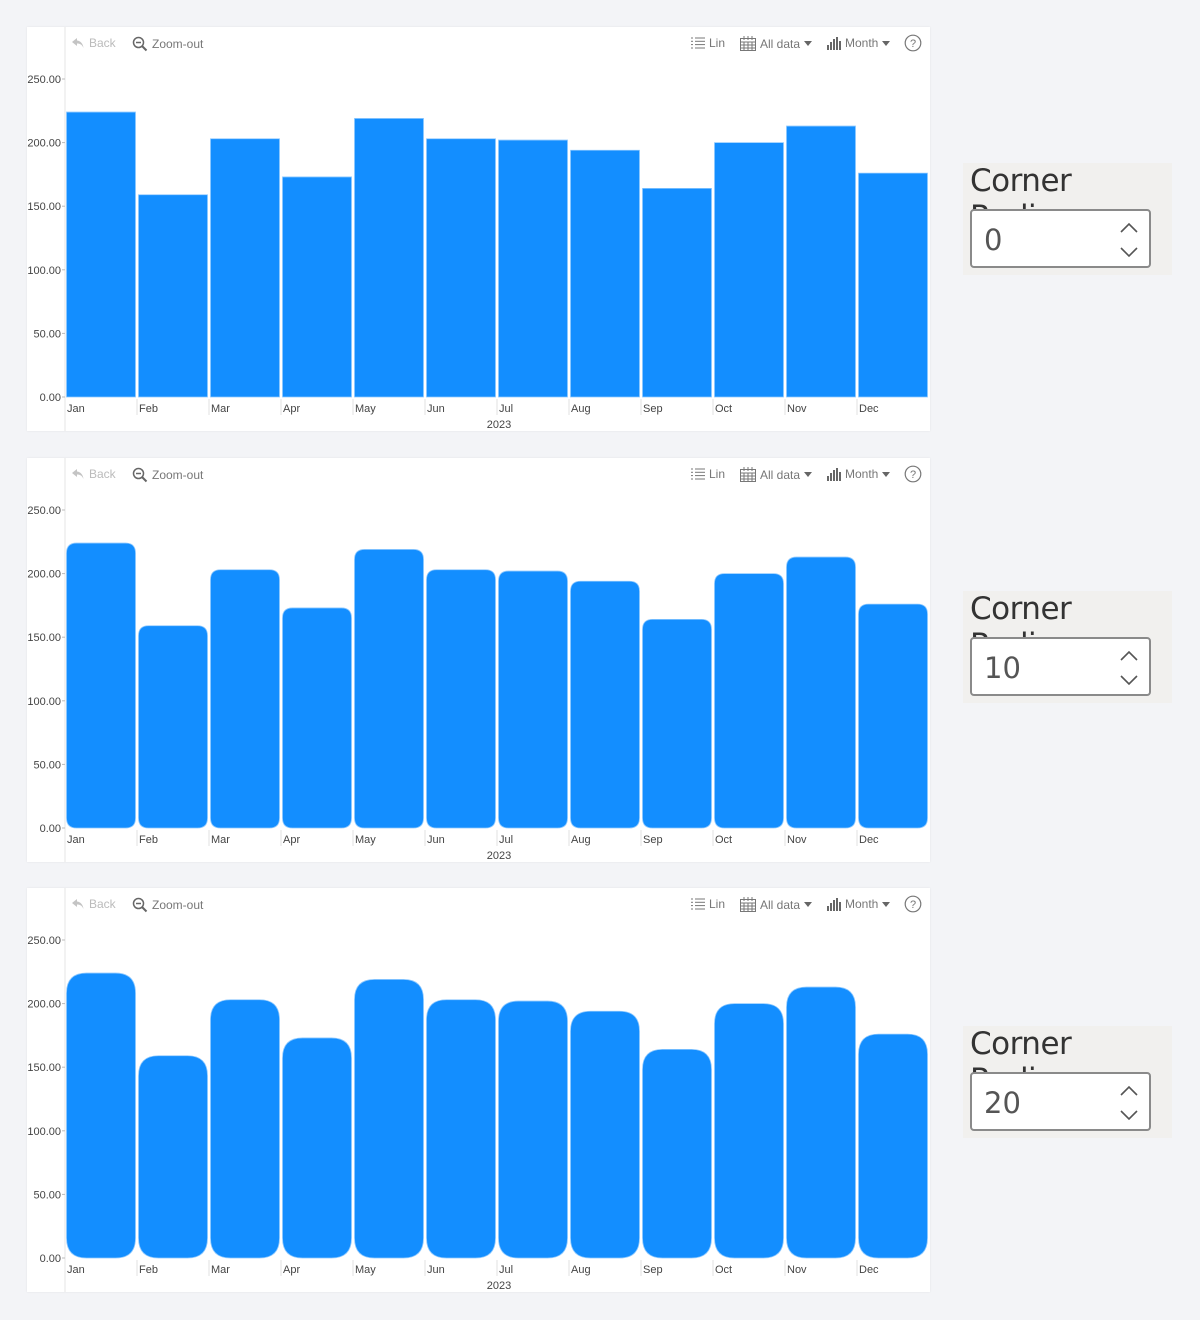 Image resolution: width=1200 pixels, height=1320 pixels. I want to click on x-tick-label: Sep, so click(653, 1270).